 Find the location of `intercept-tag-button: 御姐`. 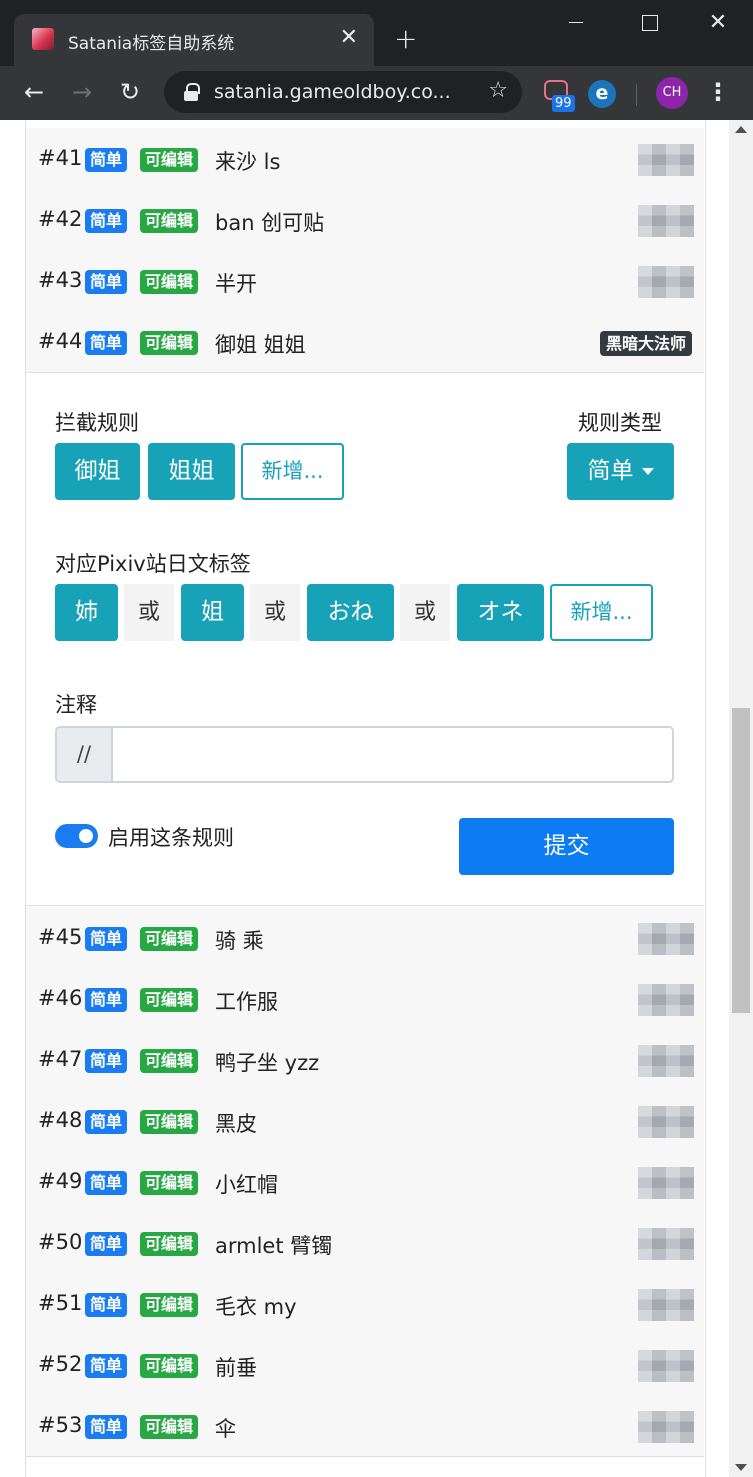

intercept-tag-button: 御姐 is located at coordinates (97, 471).